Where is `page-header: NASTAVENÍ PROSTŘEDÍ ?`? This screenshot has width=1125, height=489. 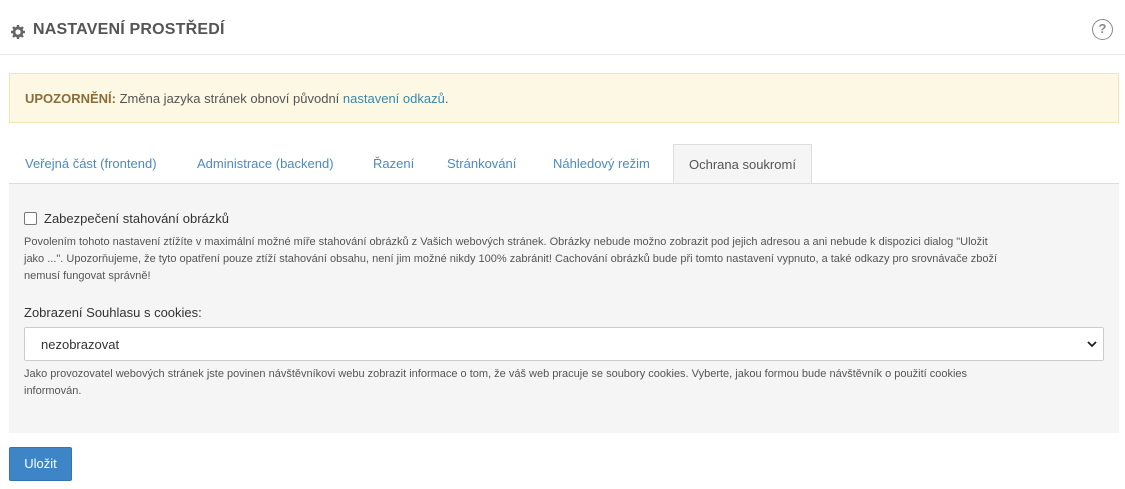 page-header: NASTAVENÍ PROSTŘEDÍ ? is located at coordinates (562, 27).